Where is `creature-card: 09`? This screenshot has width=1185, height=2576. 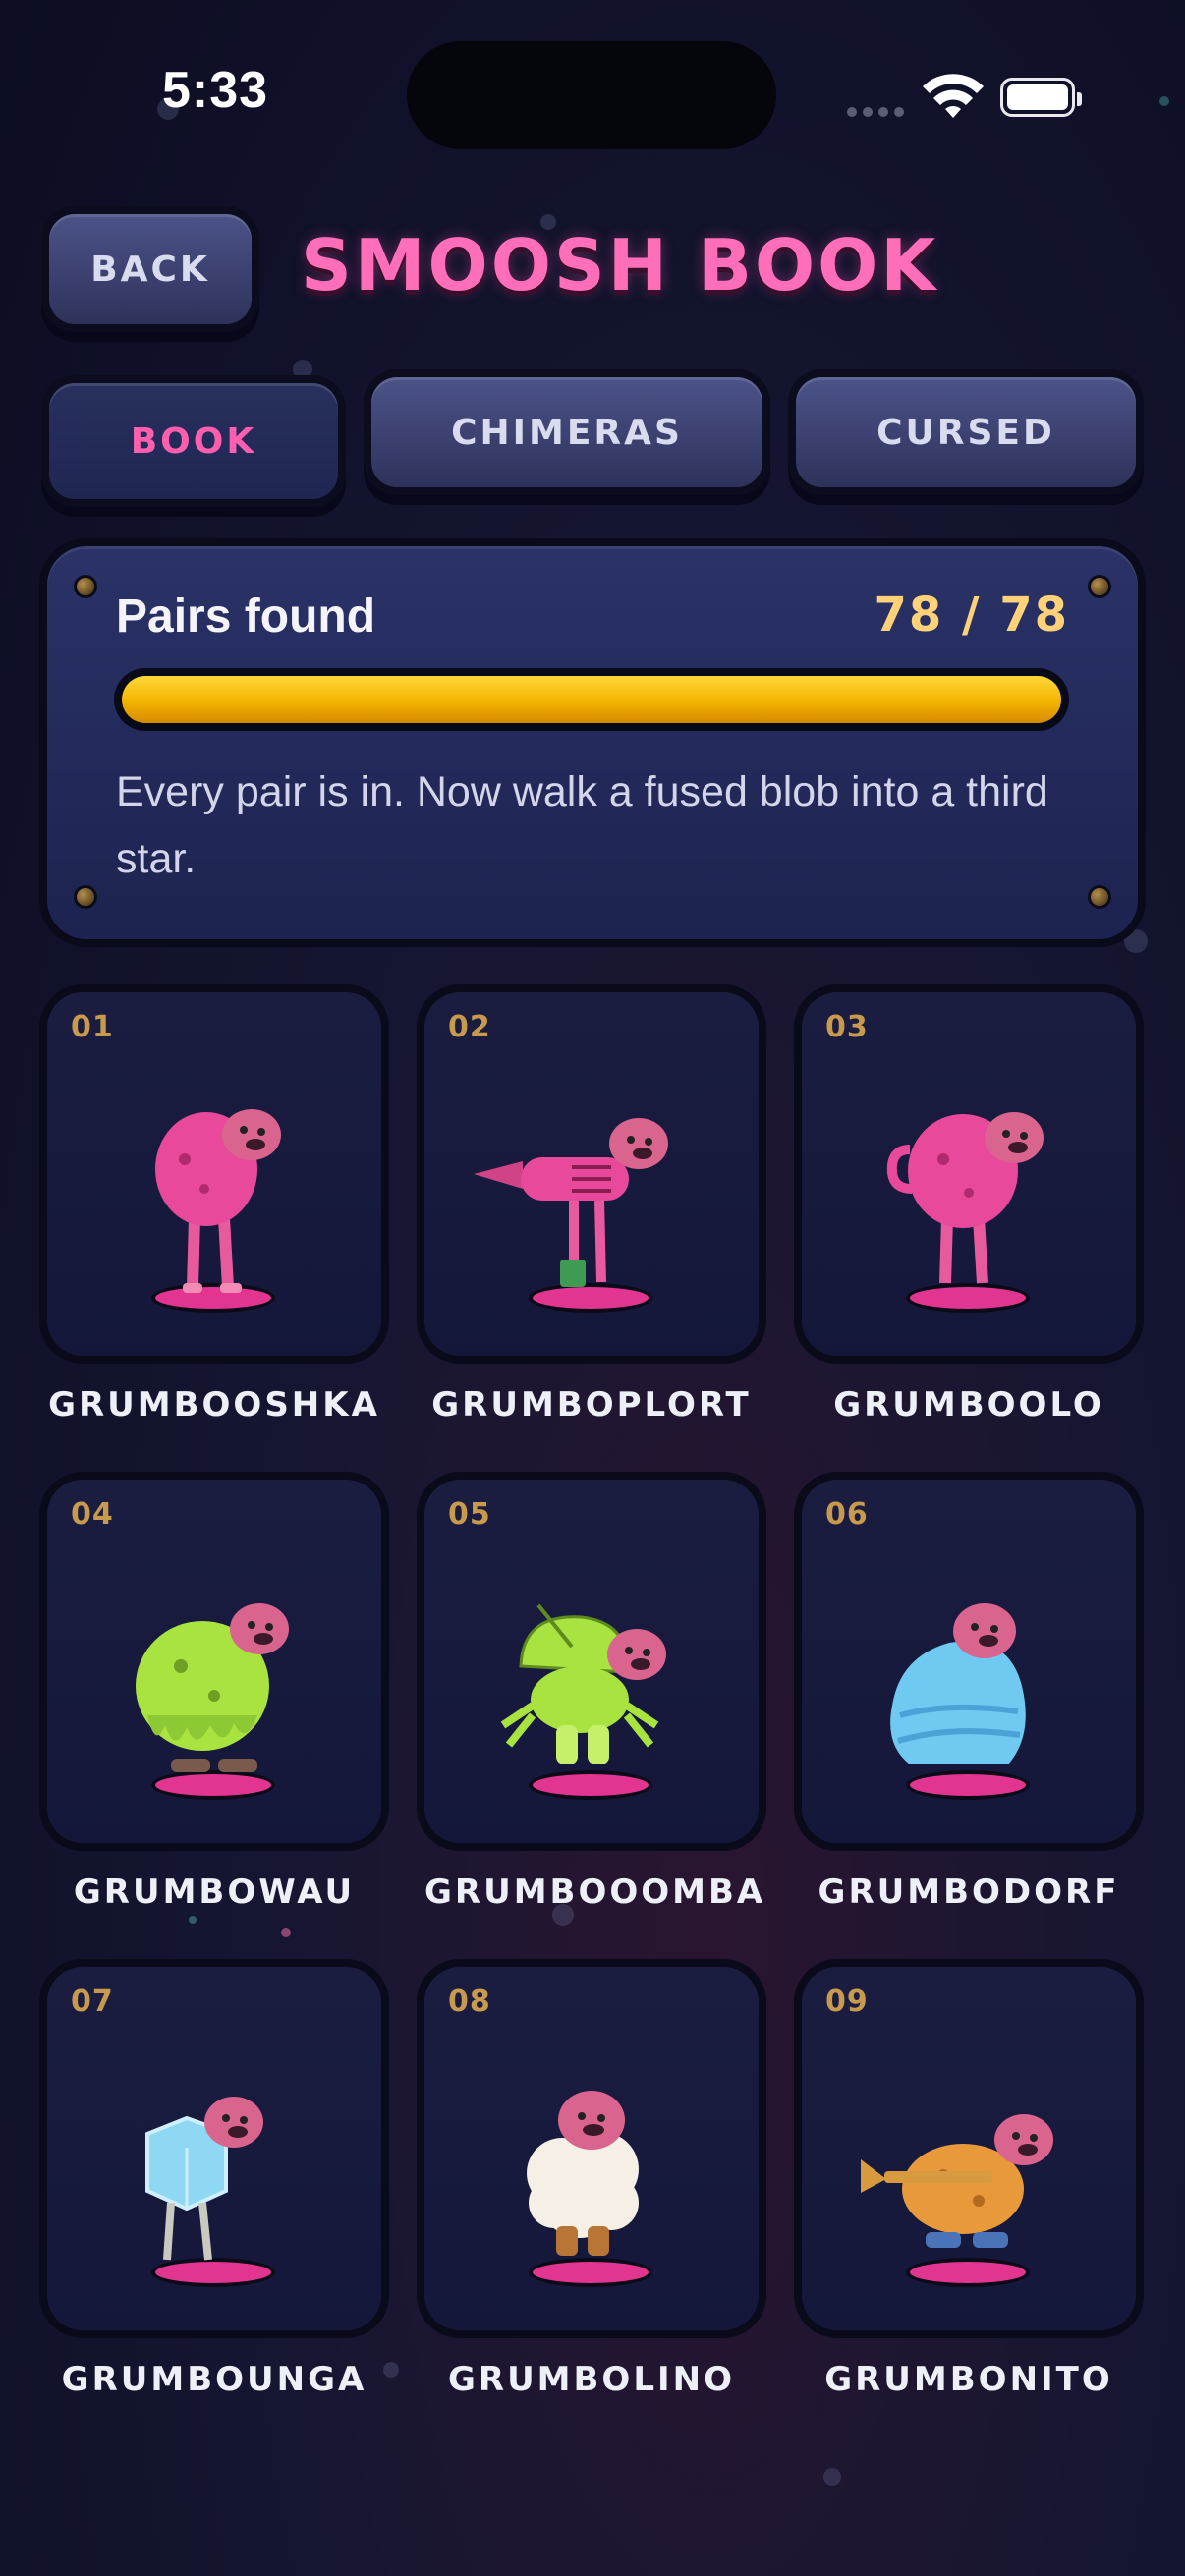 creature-card: 09 is located at coordinates (969, 2148).